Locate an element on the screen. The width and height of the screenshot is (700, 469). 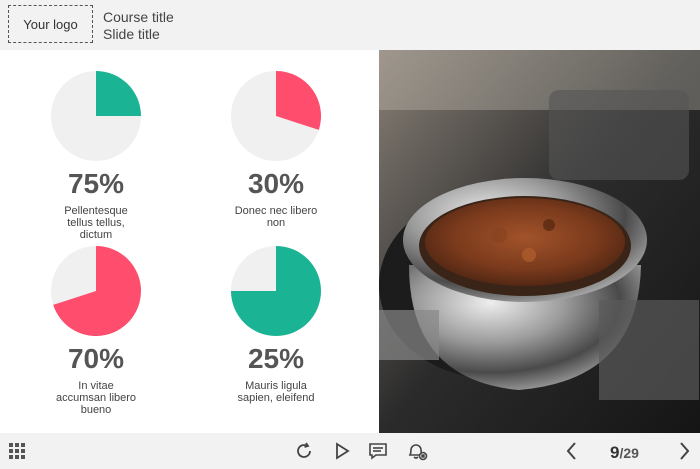
course-title: Course title is located at coordinates (138, 17).